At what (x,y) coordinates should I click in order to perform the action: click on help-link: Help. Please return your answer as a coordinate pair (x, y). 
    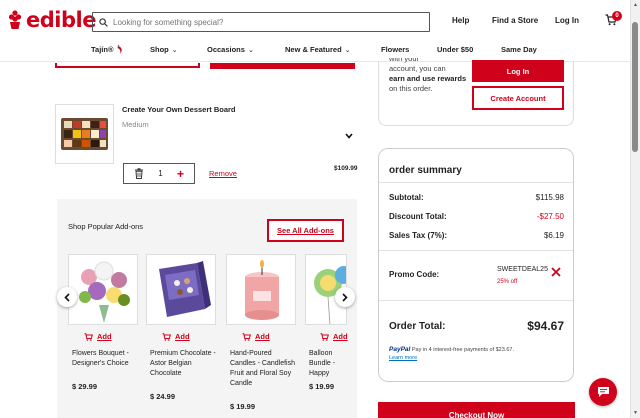
    Looking at the image, I should click on (460, 20).